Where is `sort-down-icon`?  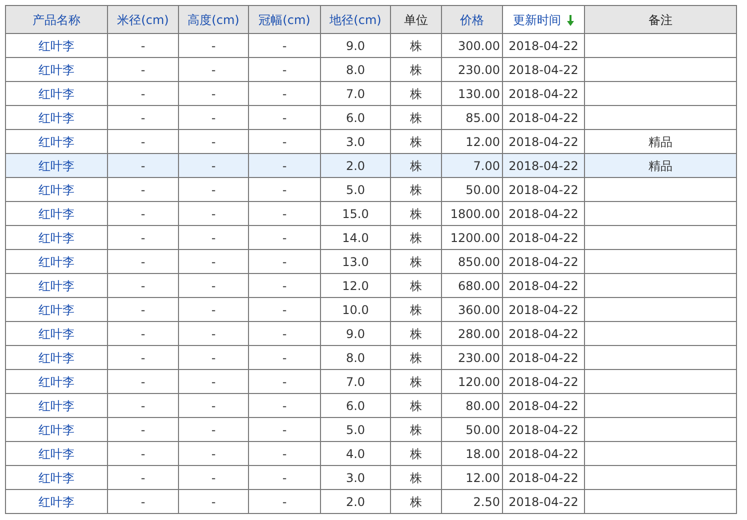 sort-down-icon is located at coordinates (570, 20).